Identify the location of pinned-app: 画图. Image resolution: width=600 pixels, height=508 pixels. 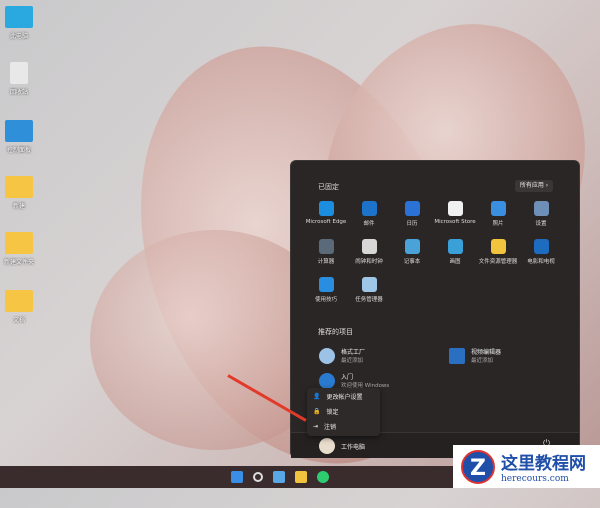
(455, 252).